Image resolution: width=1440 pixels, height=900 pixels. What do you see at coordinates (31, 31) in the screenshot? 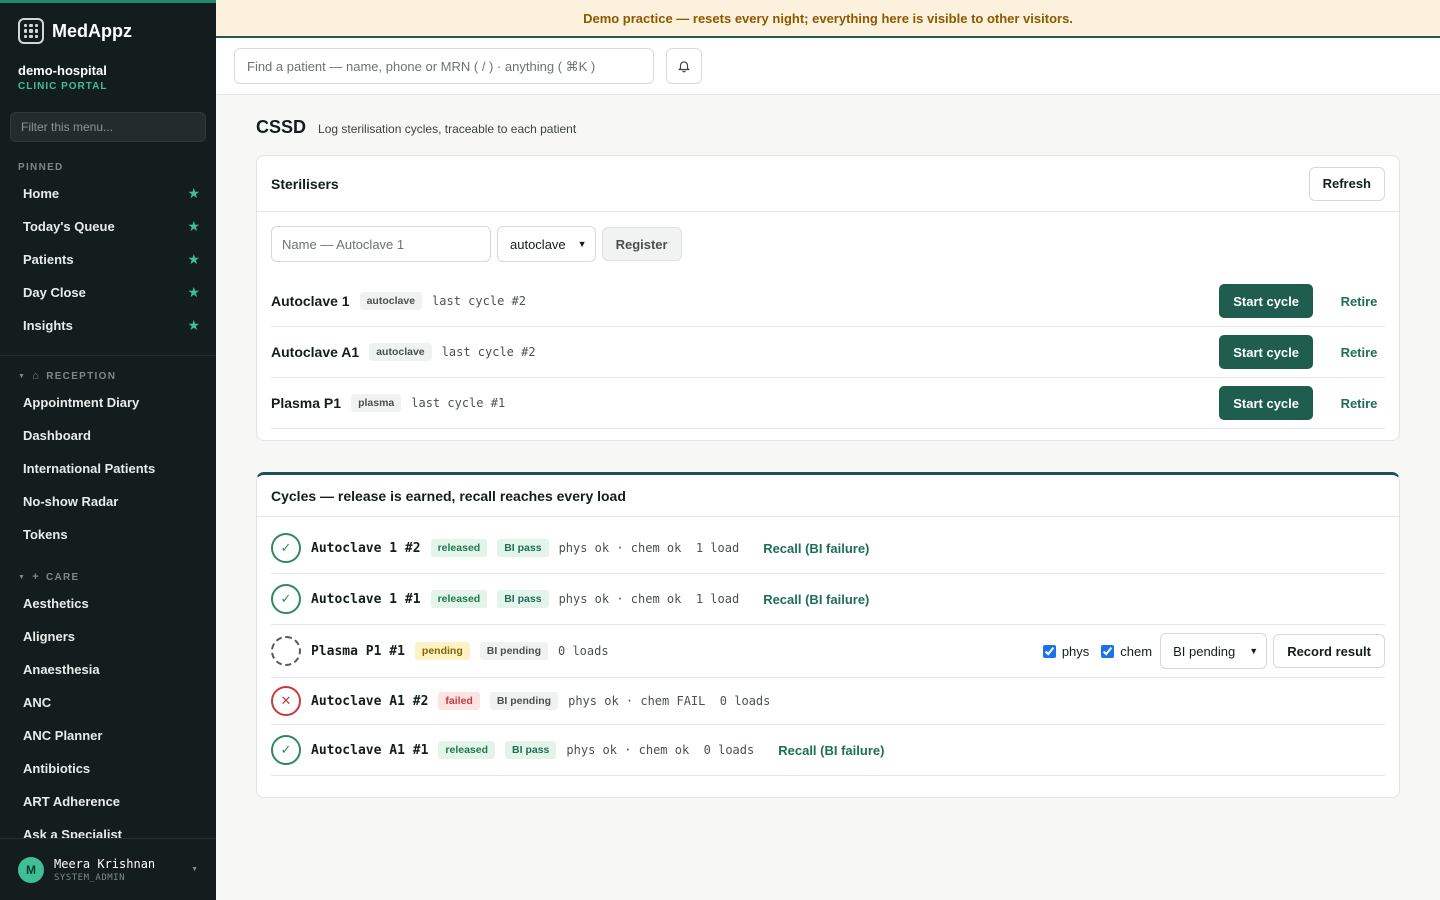
I see `logo-icon` at bounding box center [31, 31].